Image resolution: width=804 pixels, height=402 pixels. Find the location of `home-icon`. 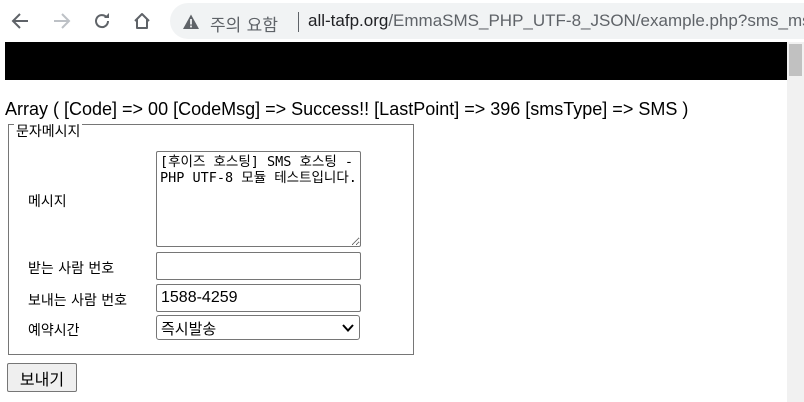

home-icon is located at coordinates (142, 21).